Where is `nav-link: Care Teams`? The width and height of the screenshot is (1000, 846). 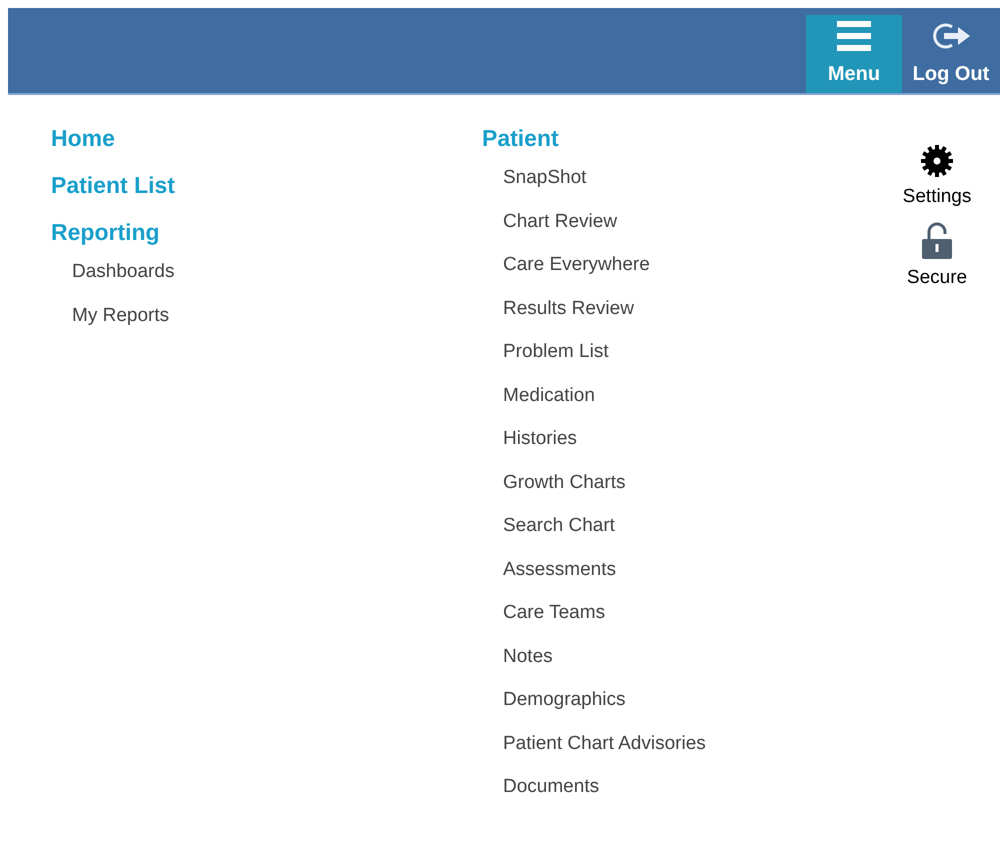 nav-link: Care Teams is located at coordinates (554, 612).